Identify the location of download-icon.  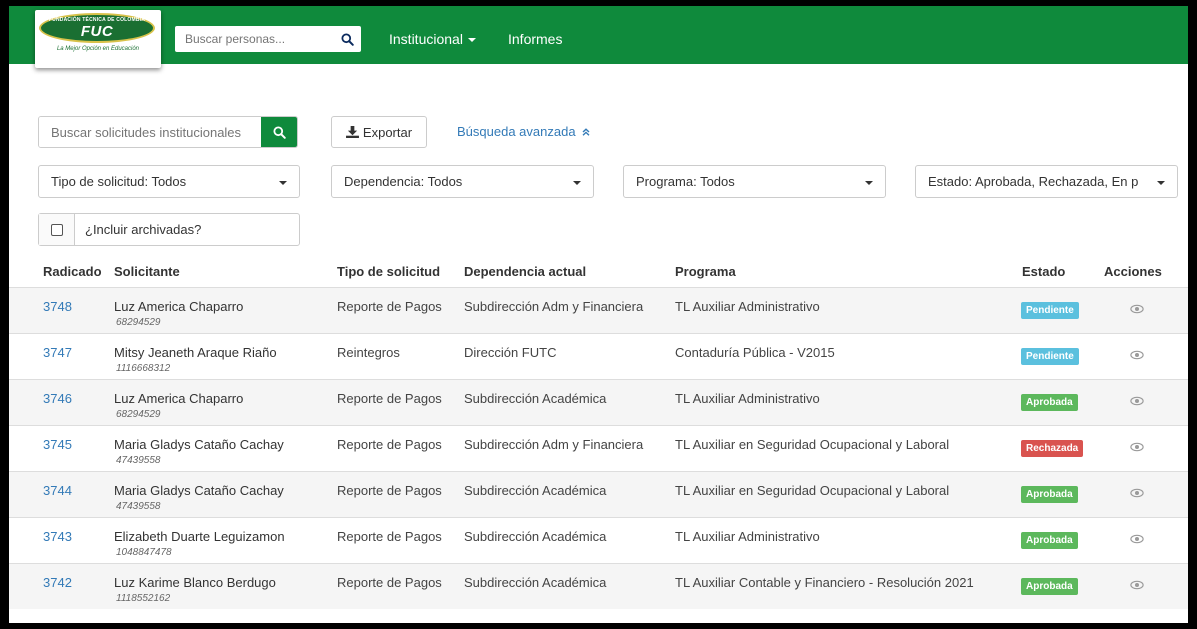
(352, 132).